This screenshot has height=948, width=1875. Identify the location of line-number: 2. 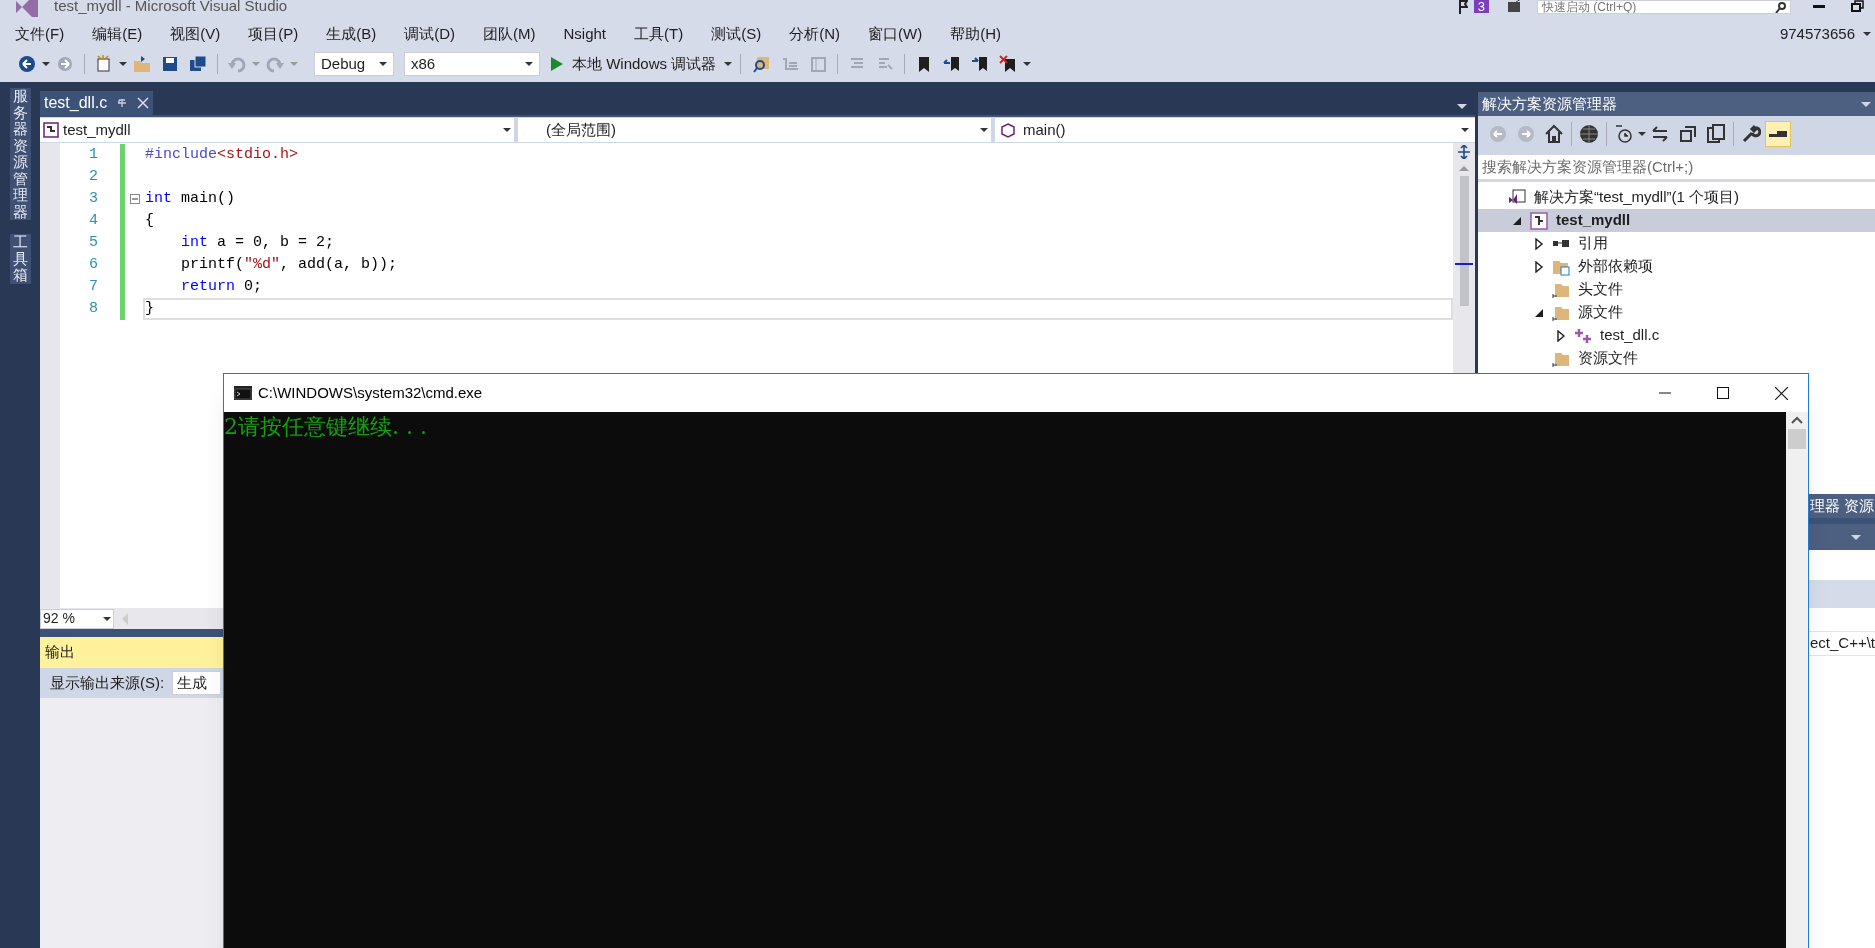
(93, 176).